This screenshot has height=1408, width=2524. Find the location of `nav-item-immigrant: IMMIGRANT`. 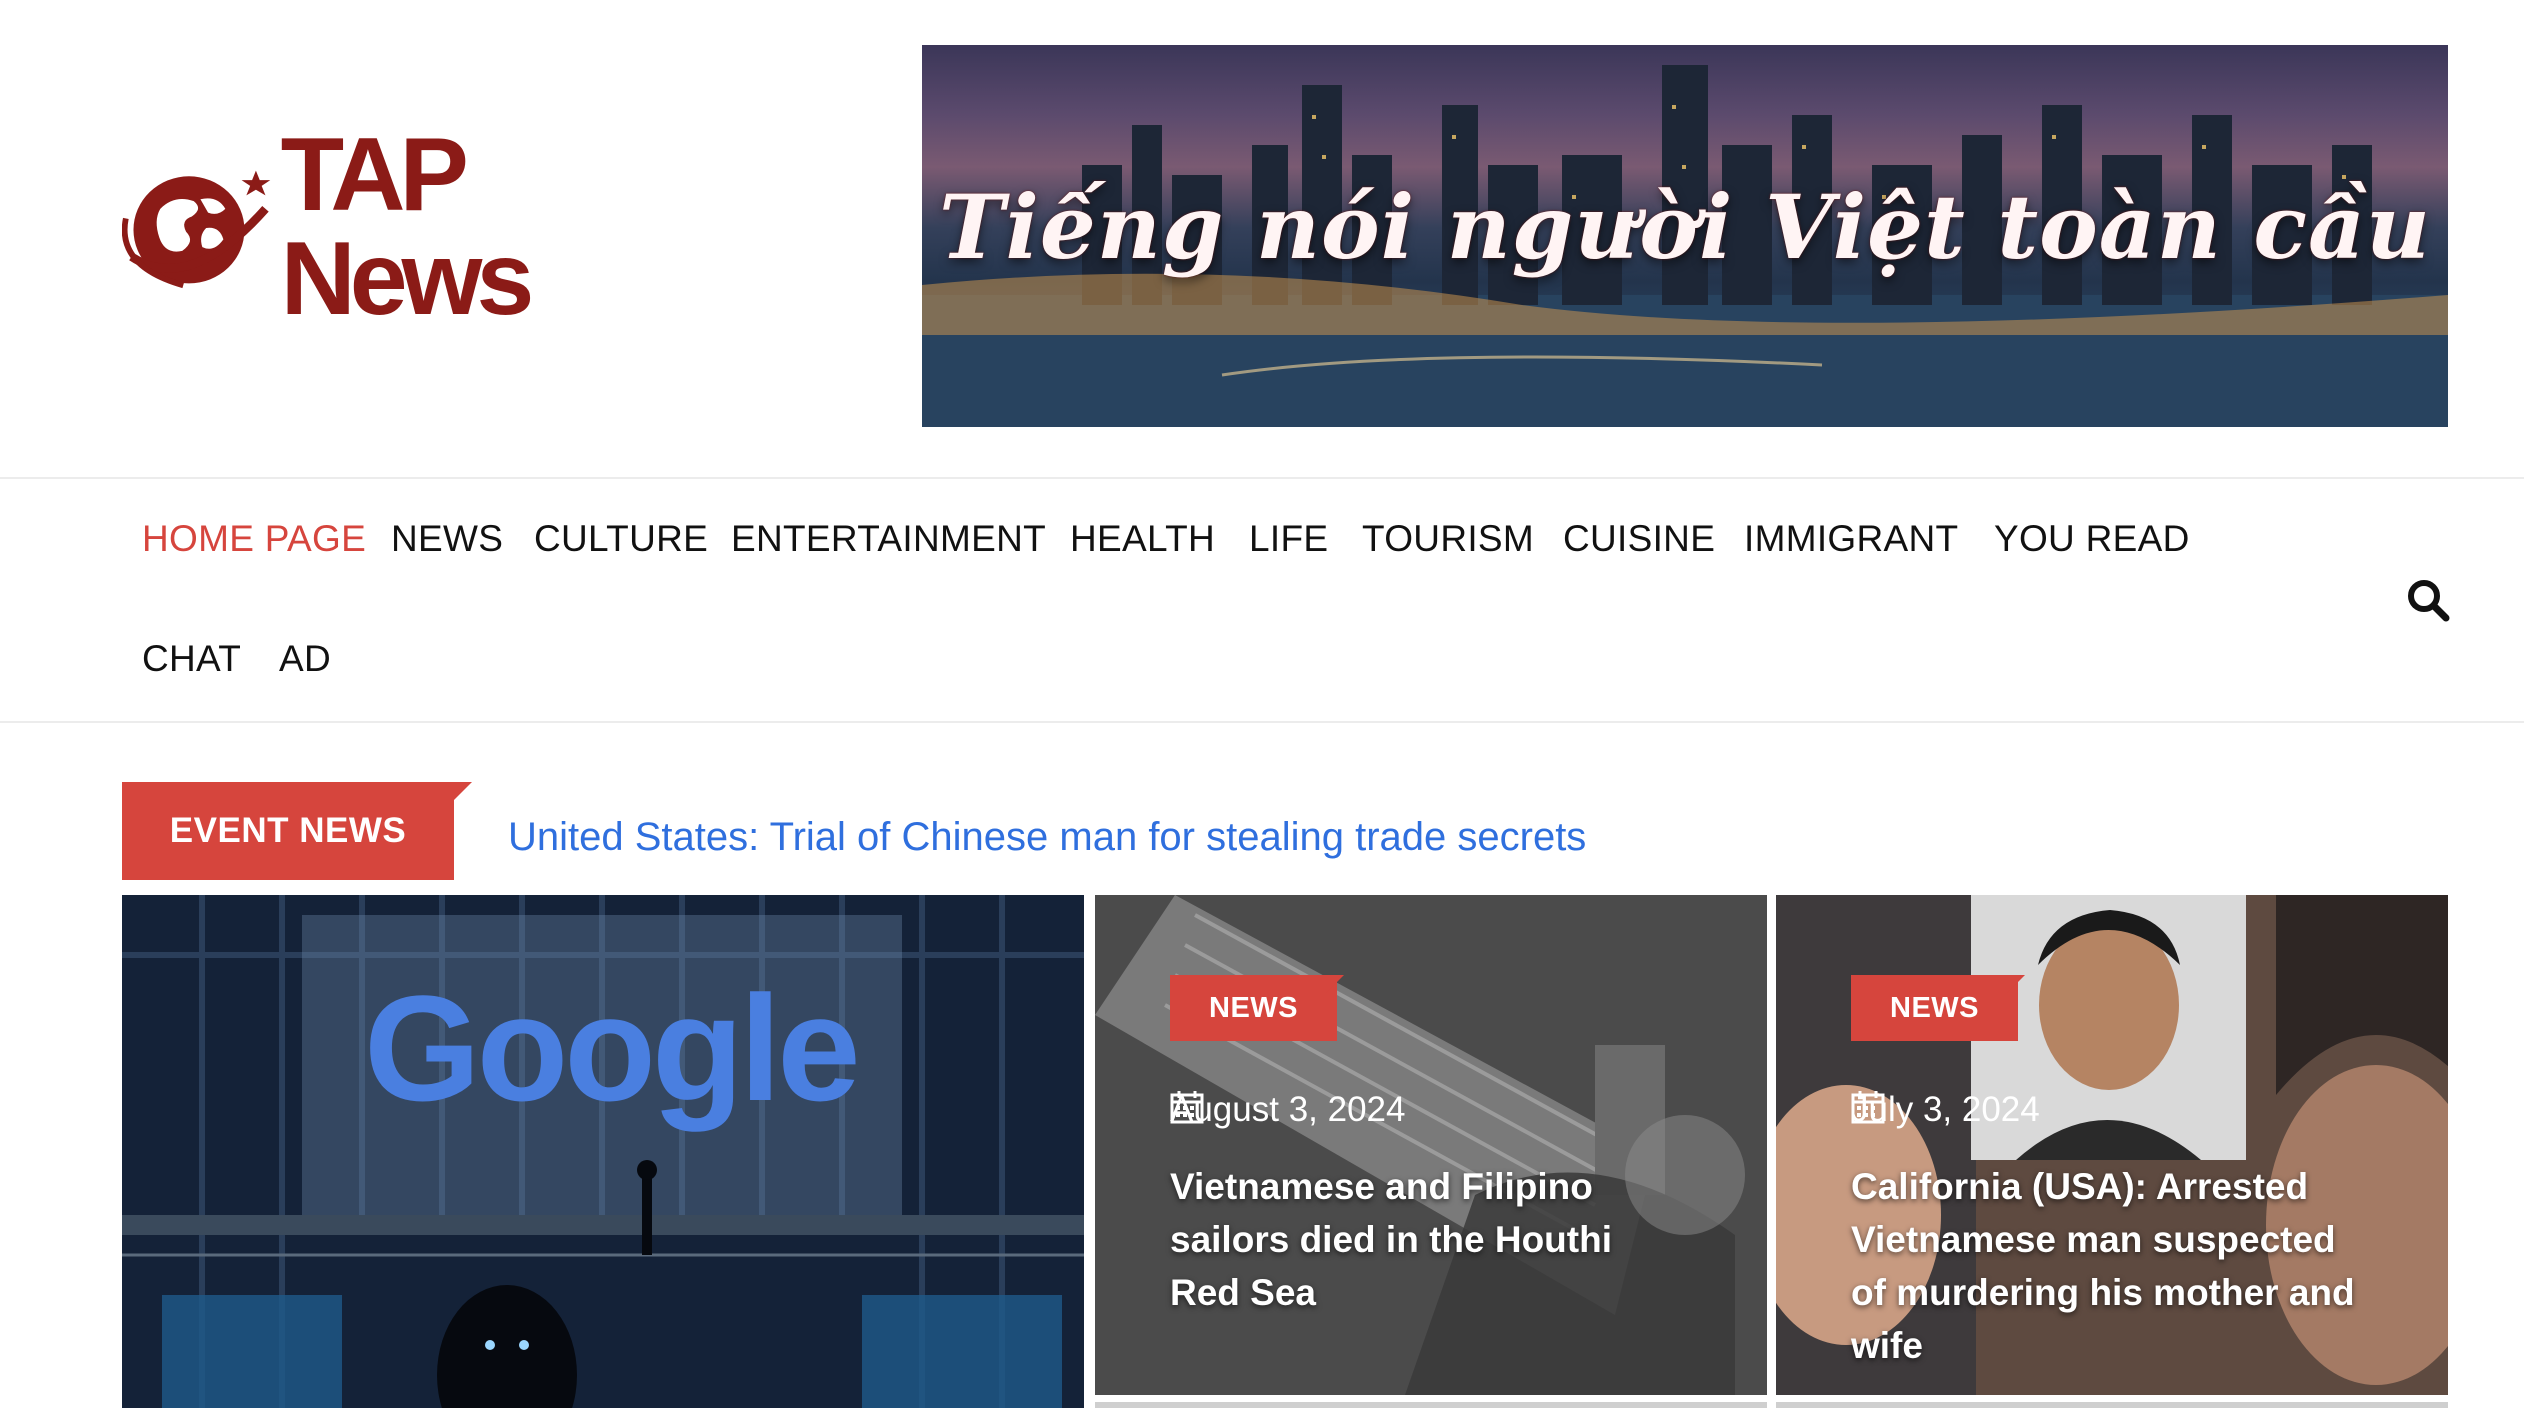

nav-item-immigrant: IMMIGRANT is located at coordinates (1851, 539).